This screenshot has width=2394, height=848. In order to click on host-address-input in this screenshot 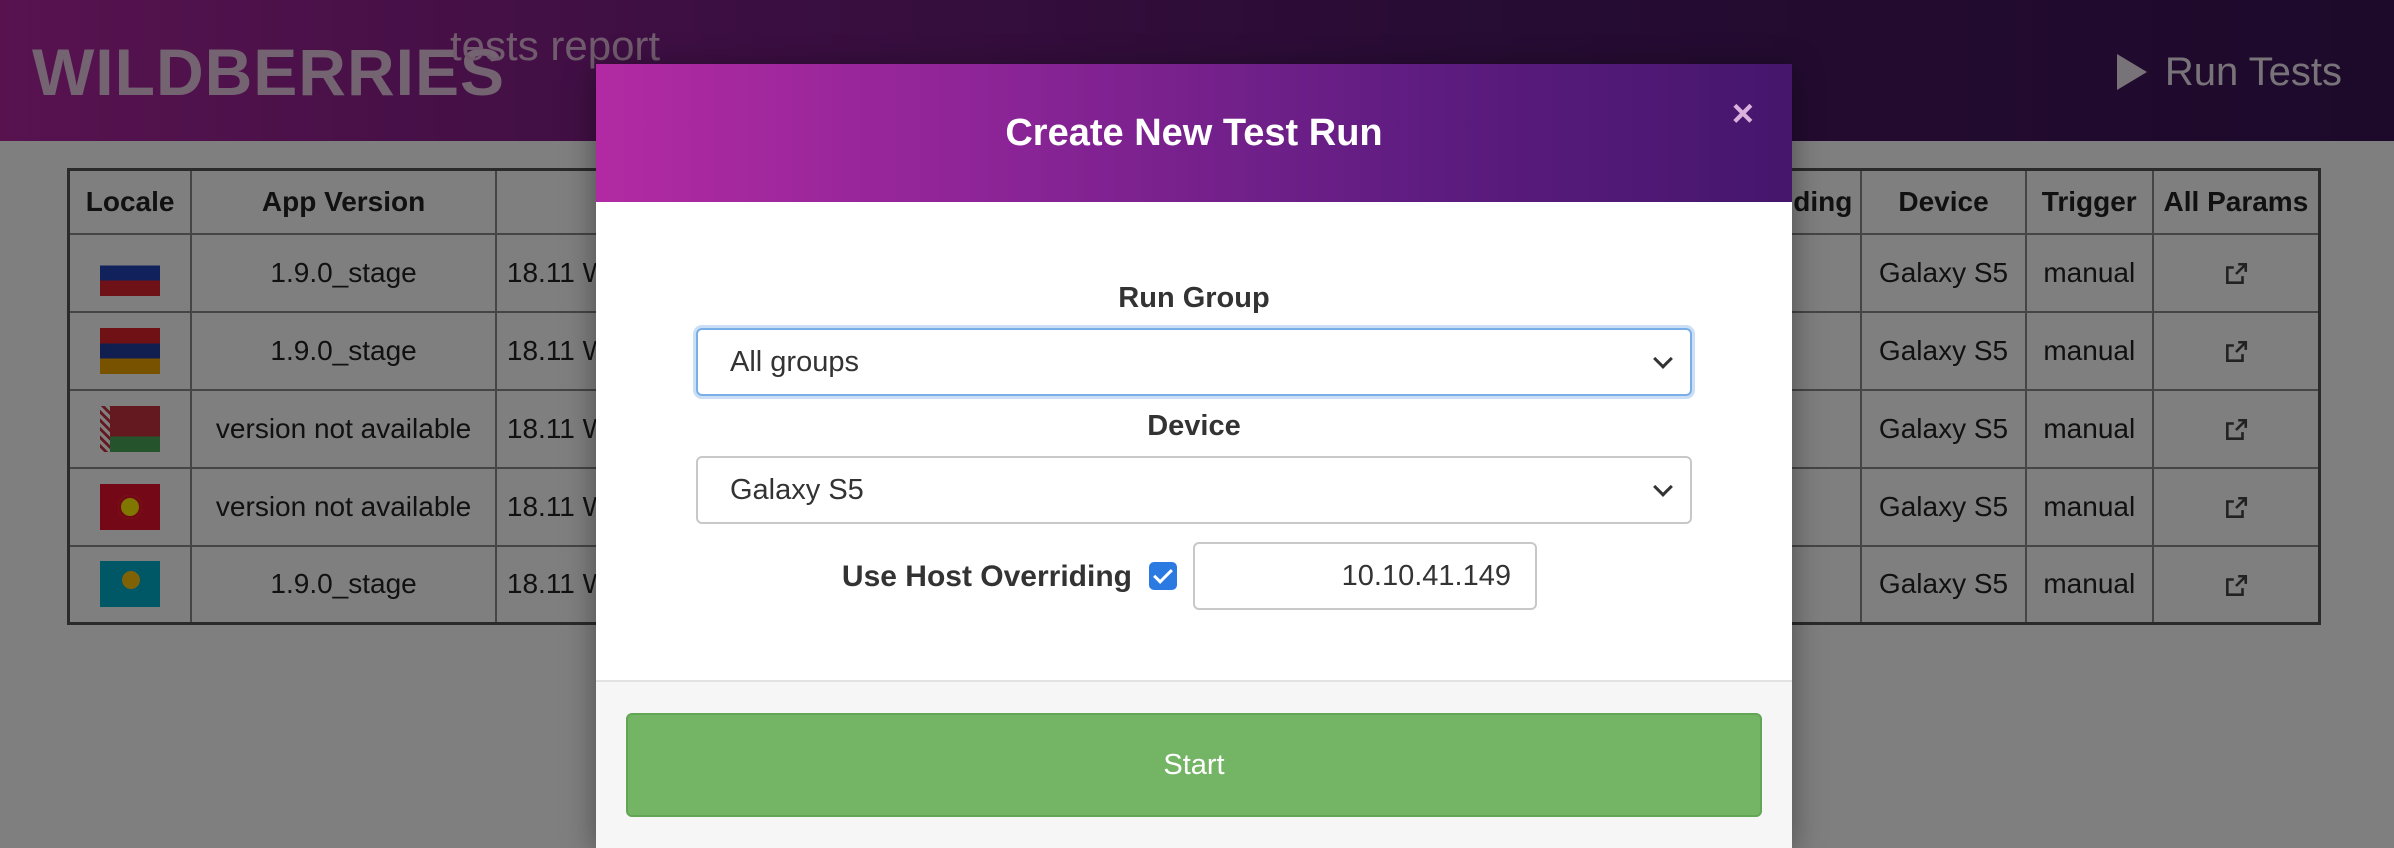, I will do `click(1365, 576)`.